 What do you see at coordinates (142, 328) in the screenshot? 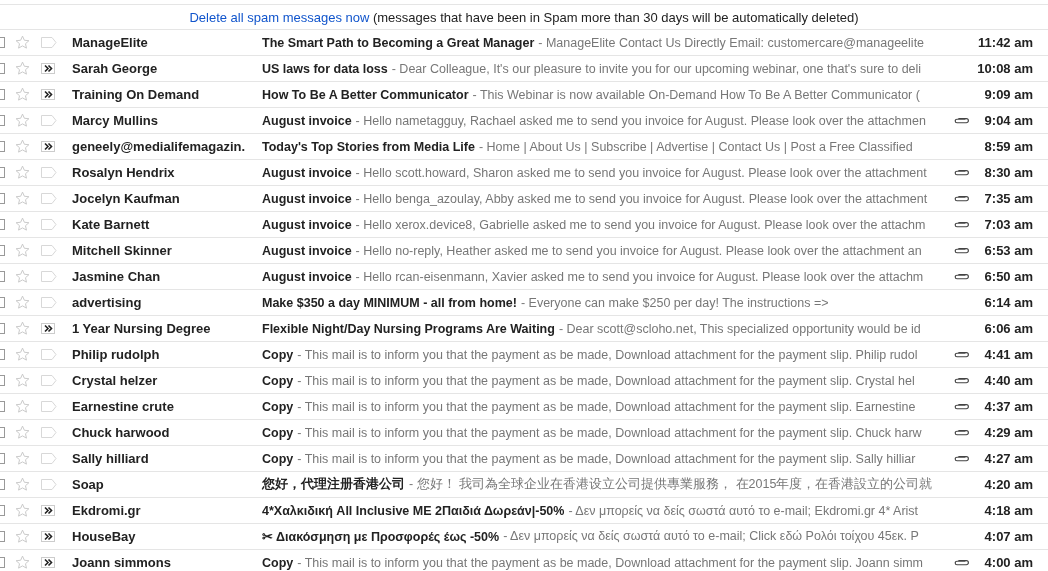
I see `sender-name: 1 Year Nursing Degree` at bounding box center [142, 328].